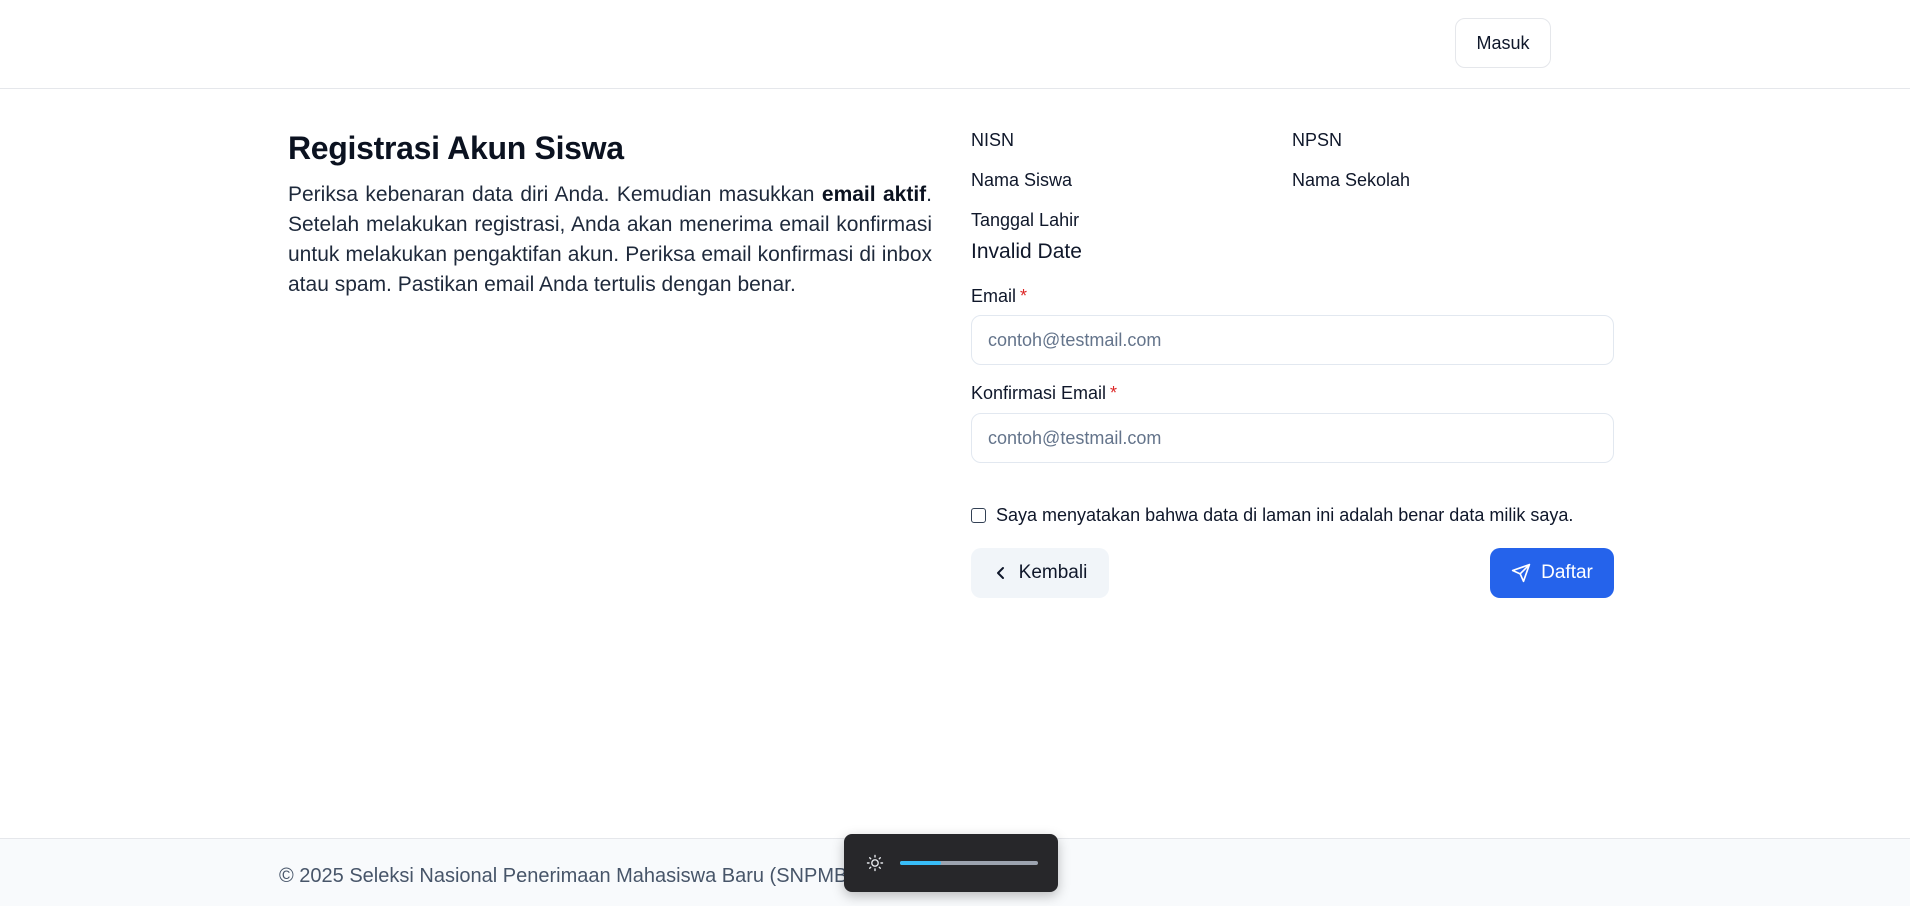 The image size is (1910, 906). I want to click on back-button: Kembali, so click(1040, 573).